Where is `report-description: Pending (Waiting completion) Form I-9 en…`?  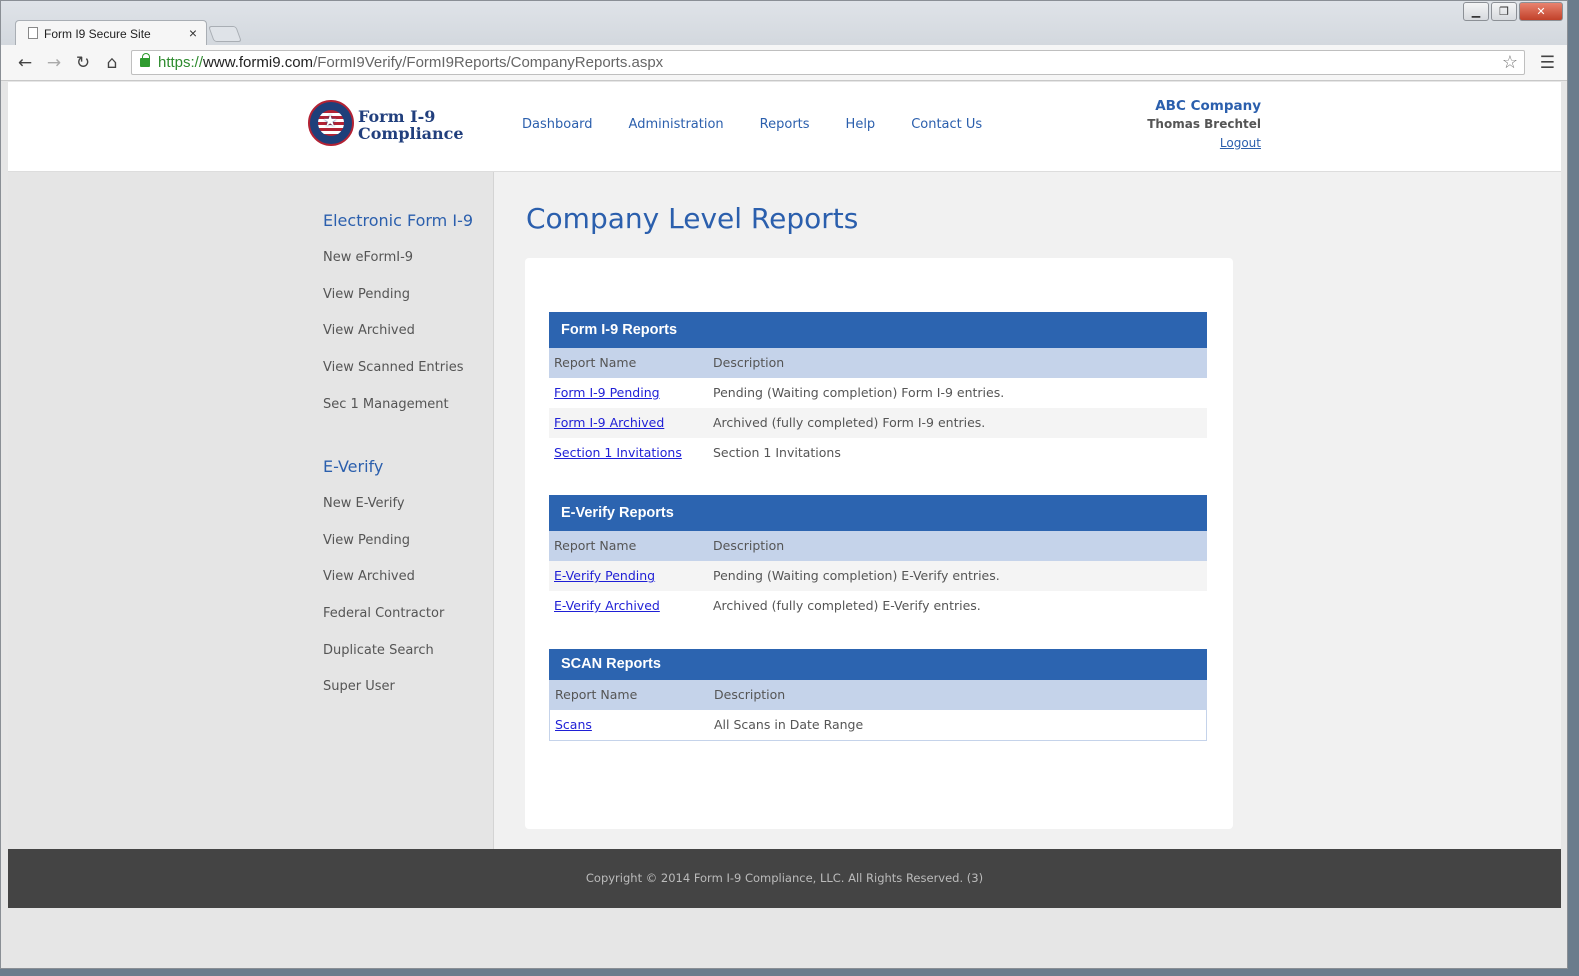 report-description: Pending (Waiting completion) Form I-9 en… is located at coordinates (859, 392).